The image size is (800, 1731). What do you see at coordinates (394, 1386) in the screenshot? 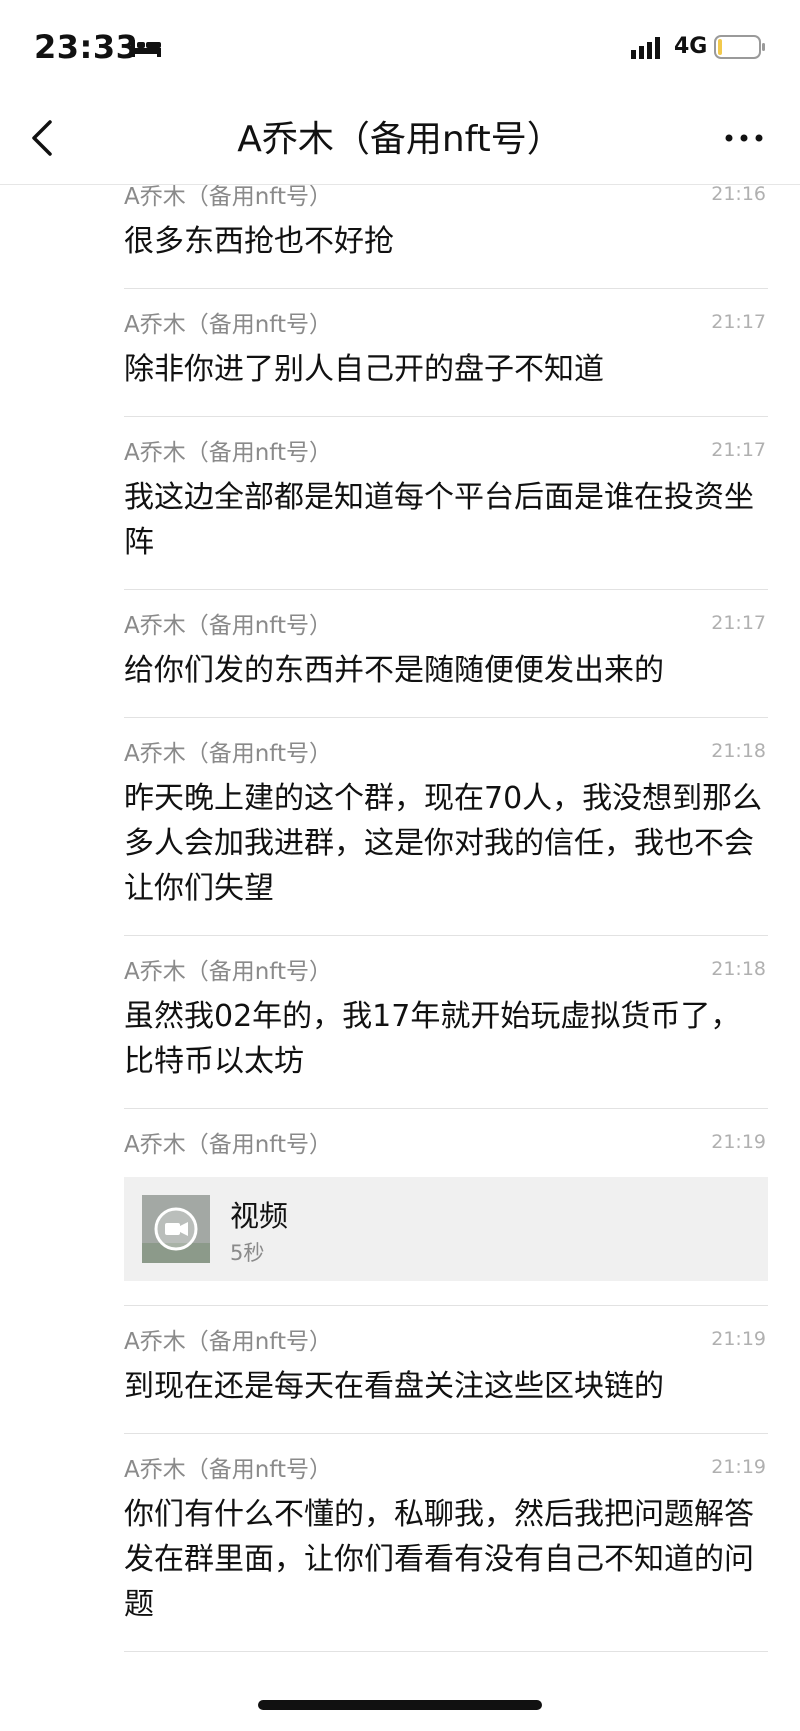
I see `message-text: 到现在还是每天在看盘关注这些区块链的` at bounding box center [394, 1386].